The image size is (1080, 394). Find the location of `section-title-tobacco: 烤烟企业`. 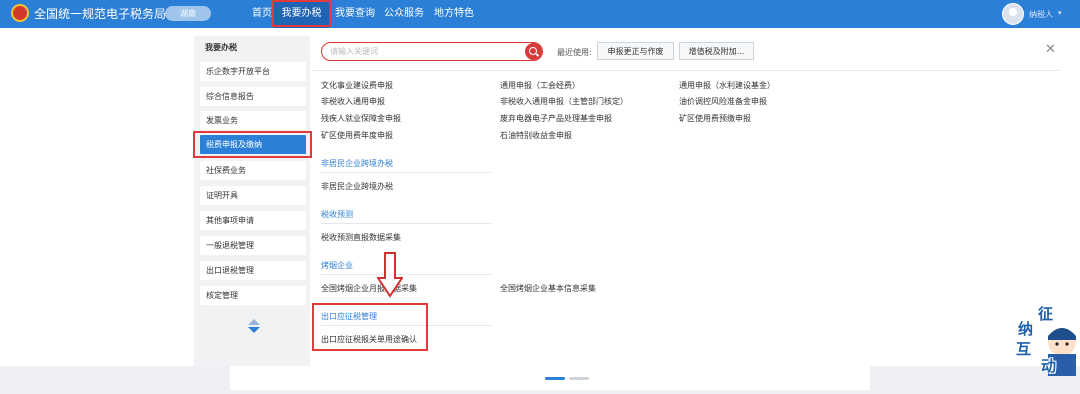

section-title-tobacco: 烤烟企业 is located at coordinates (337, 265).